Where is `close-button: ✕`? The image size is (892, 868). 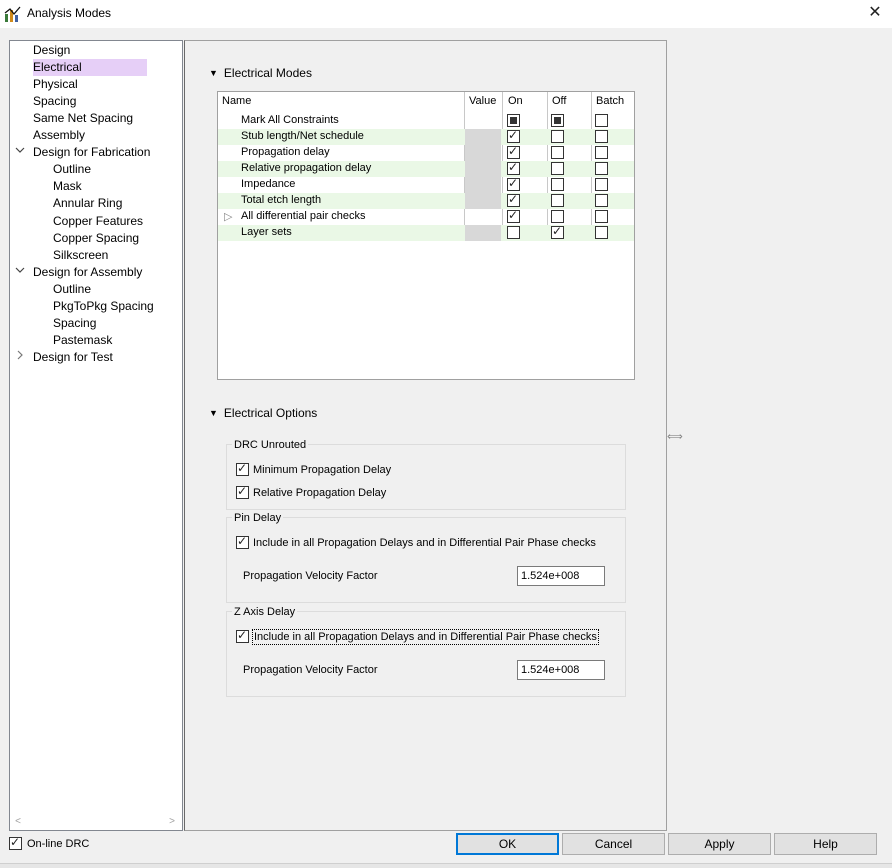 close-button: ✕ is located at coordinates (875, 14).